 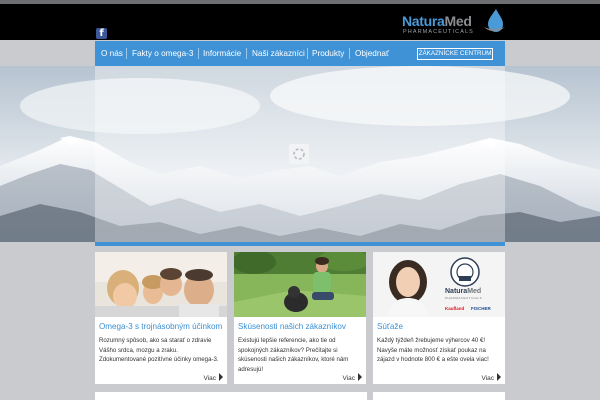 What do you see at coordinates (231, 396) in the screenshot?
I see `bottom-panel-left` at bounding box center [231, 396].